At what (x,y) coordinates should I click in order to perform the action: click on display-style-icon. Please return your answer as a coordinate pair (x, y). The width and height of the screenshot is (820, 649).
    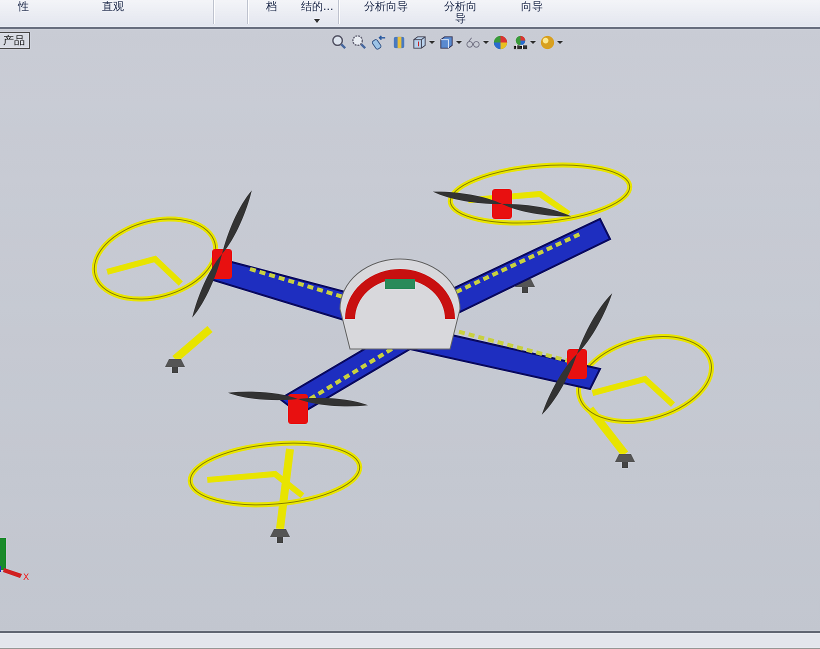
    Looking at the image, I should click on (446, 42).